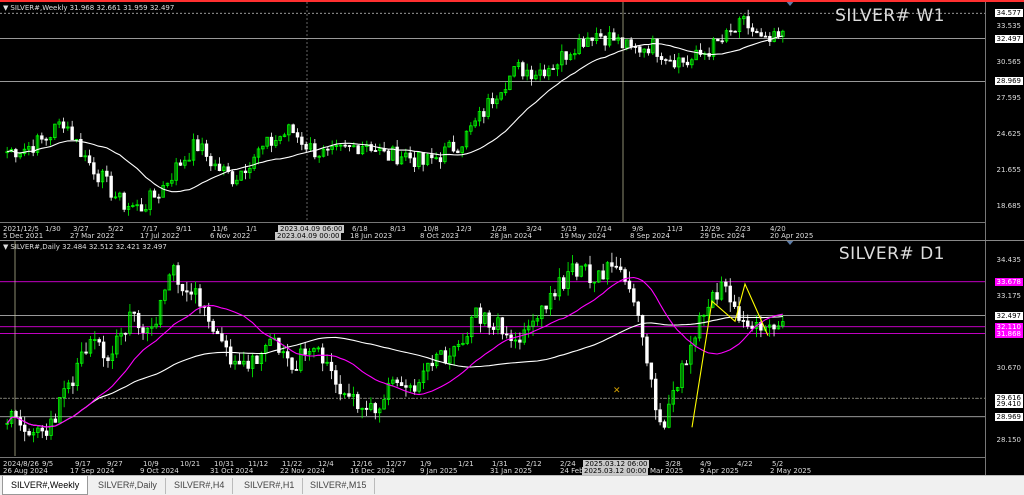  What do you see at coordinates (270, 486) in the screenshot?
I see `chart-tab: SILVER#,H1` at bounding box center [270, 486].